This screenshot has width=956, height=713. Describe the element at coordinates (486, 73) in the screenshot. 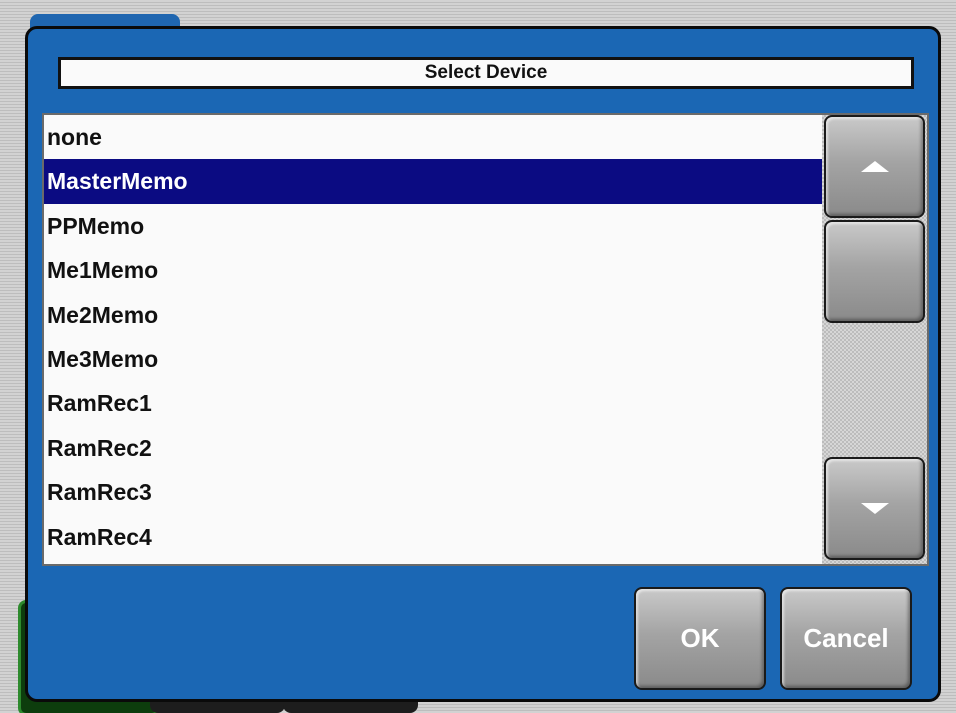

I see `dialog-title: Select Device` at that location.